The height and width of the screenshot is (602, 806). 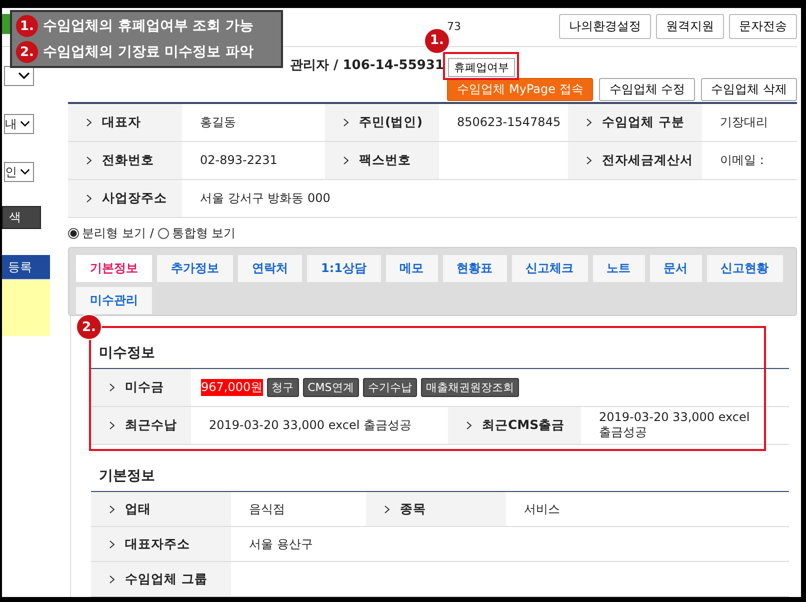 I want to click on field-label: 전자세금계산서, so click(x=647, y=160).